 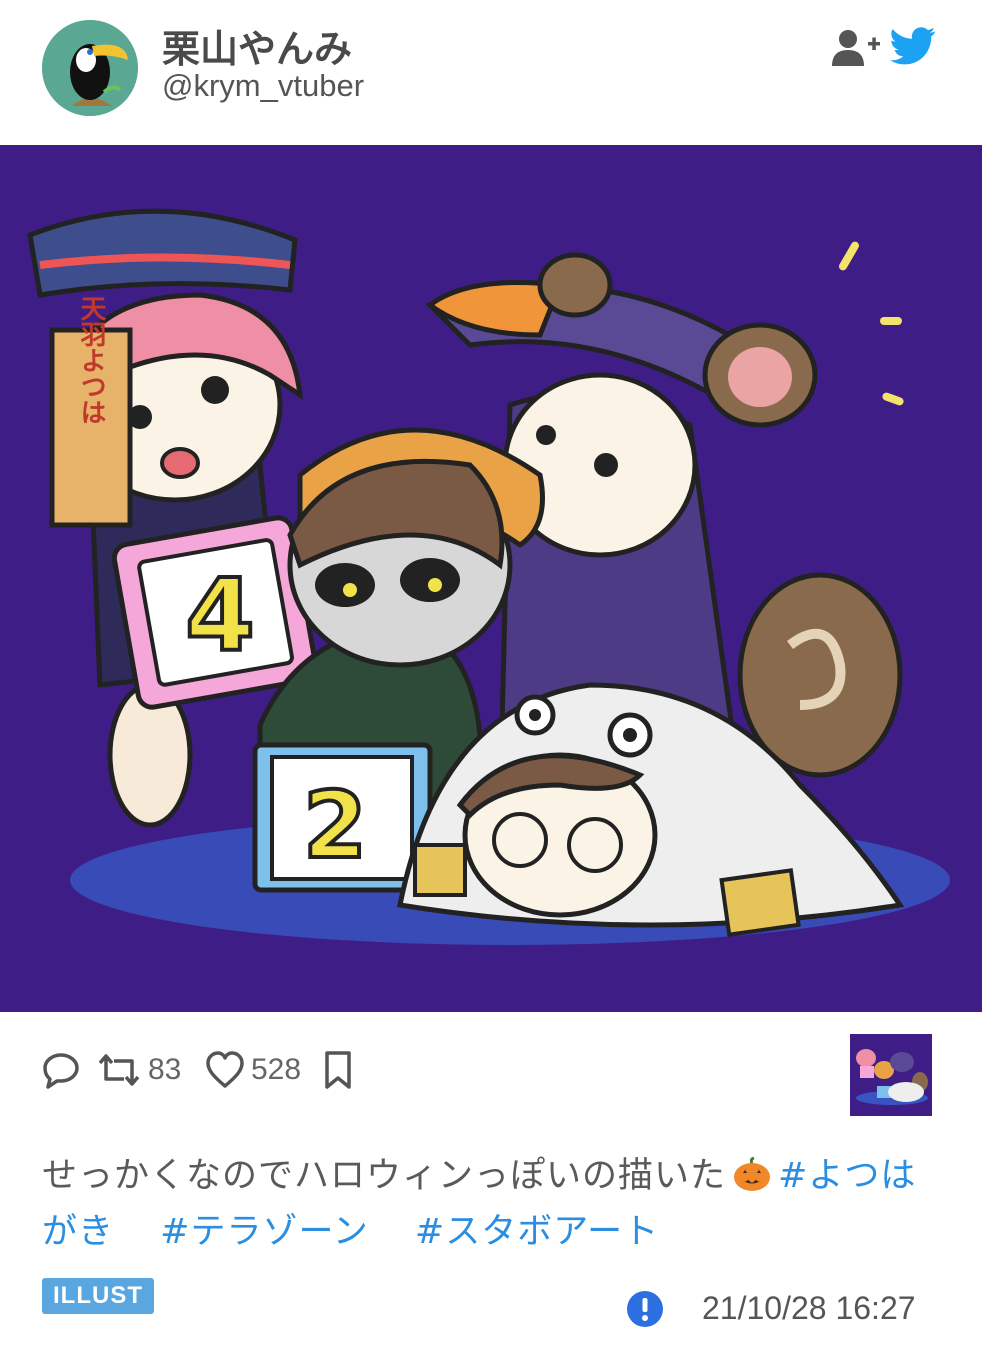 I want to click on add-user-icon, so click(x=856, y=48).